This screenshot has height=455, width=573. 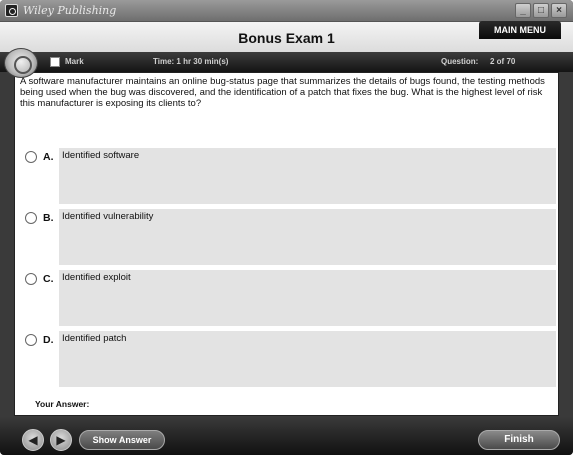 What do you see at coordinates (70, 10) in the screenshot?
I see `window-title: Wiley Publishing` at bounding box center [70, 10].